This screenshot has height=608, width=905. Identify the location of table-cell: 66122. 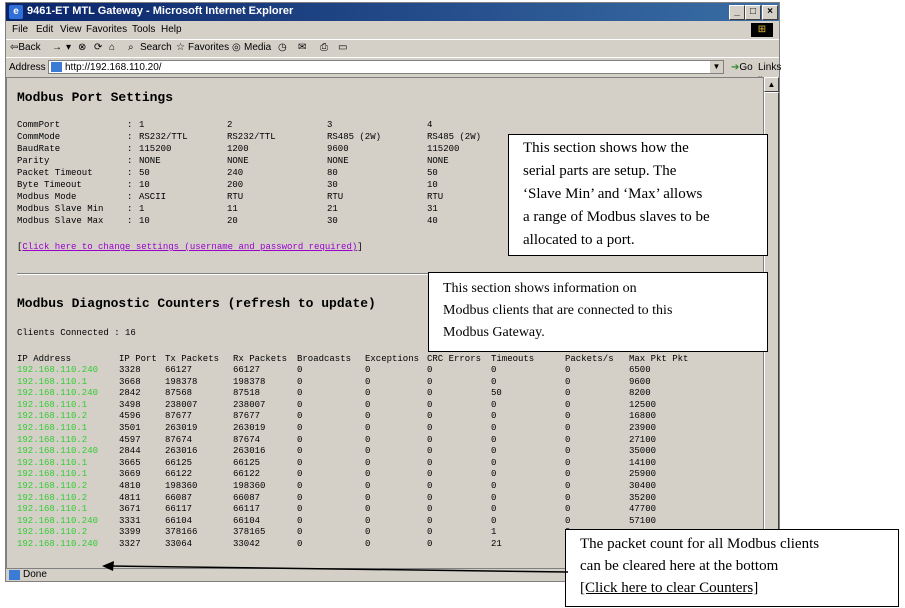
(247, 474).